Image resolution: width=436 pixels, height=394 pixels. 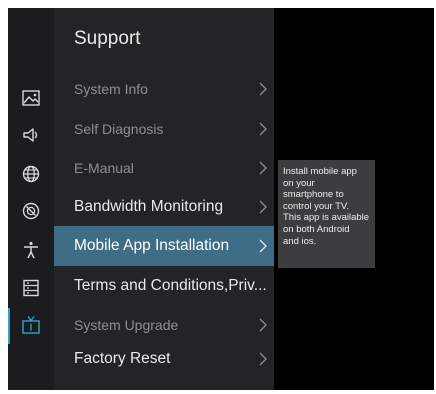 What do you see at coordinates (300, 241) in the screenshot?
I see `tooltip-line: and ios.` at bounding box center [300, 241].